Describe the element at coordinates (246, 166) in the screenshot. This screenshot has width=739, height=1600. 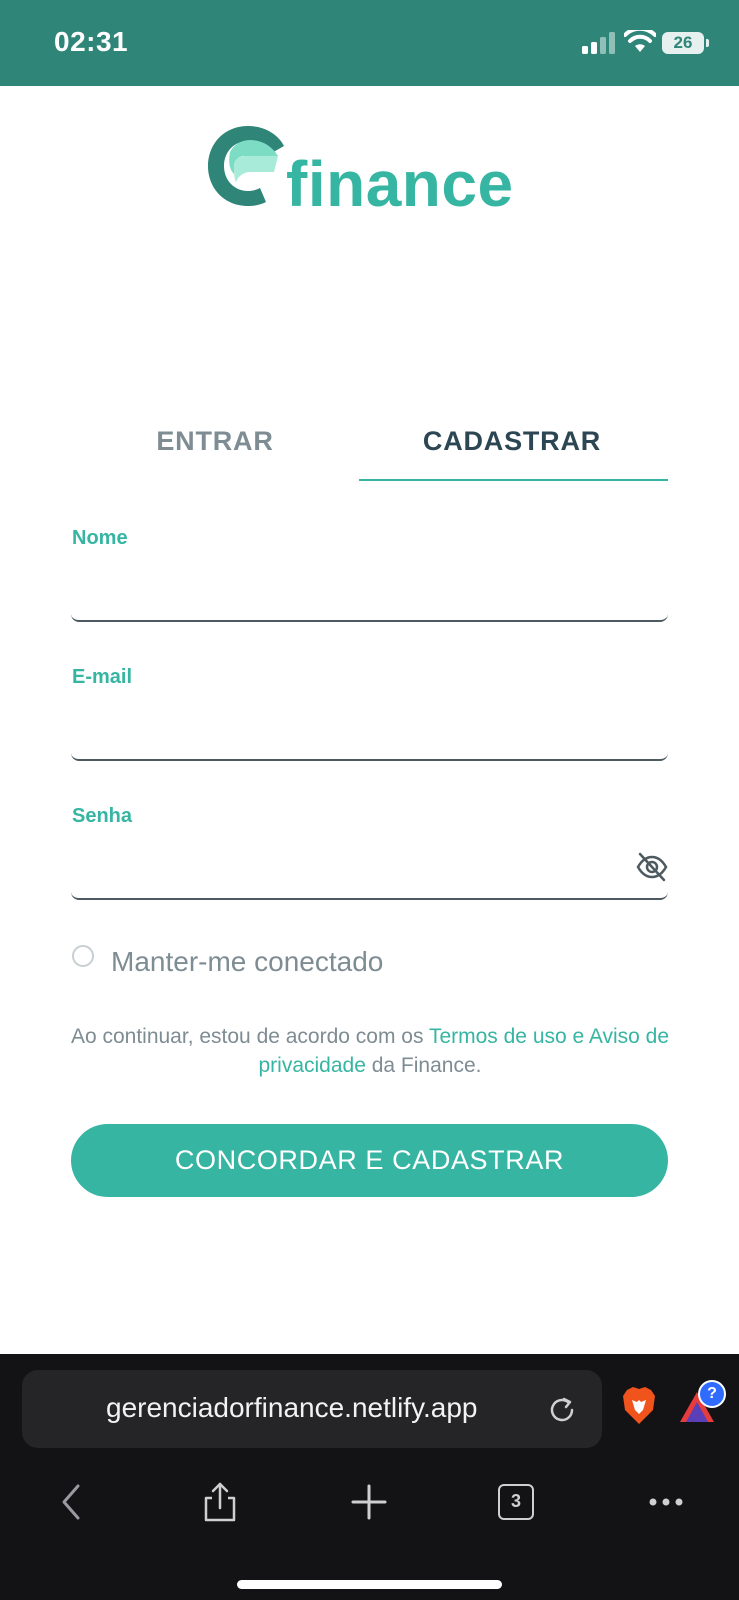
I see `finance-logo-icon` at that location.